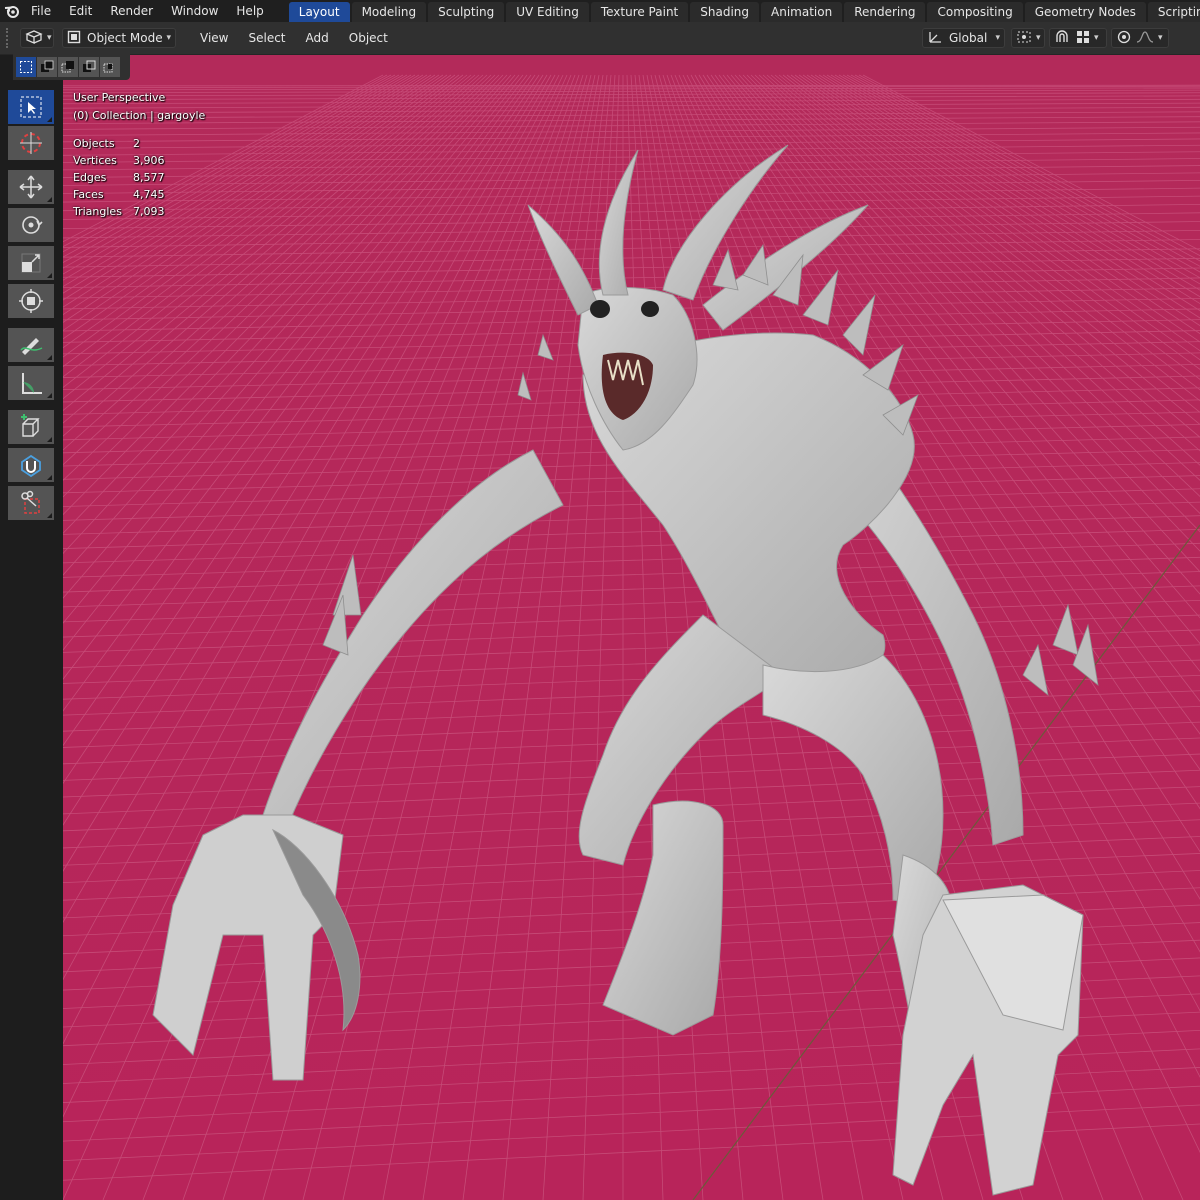 This screenshot has width=1200, height=1200. Describe the element at coordinates (97, 211) in the screenshot. I see `stat-label: Triangles` at that location.